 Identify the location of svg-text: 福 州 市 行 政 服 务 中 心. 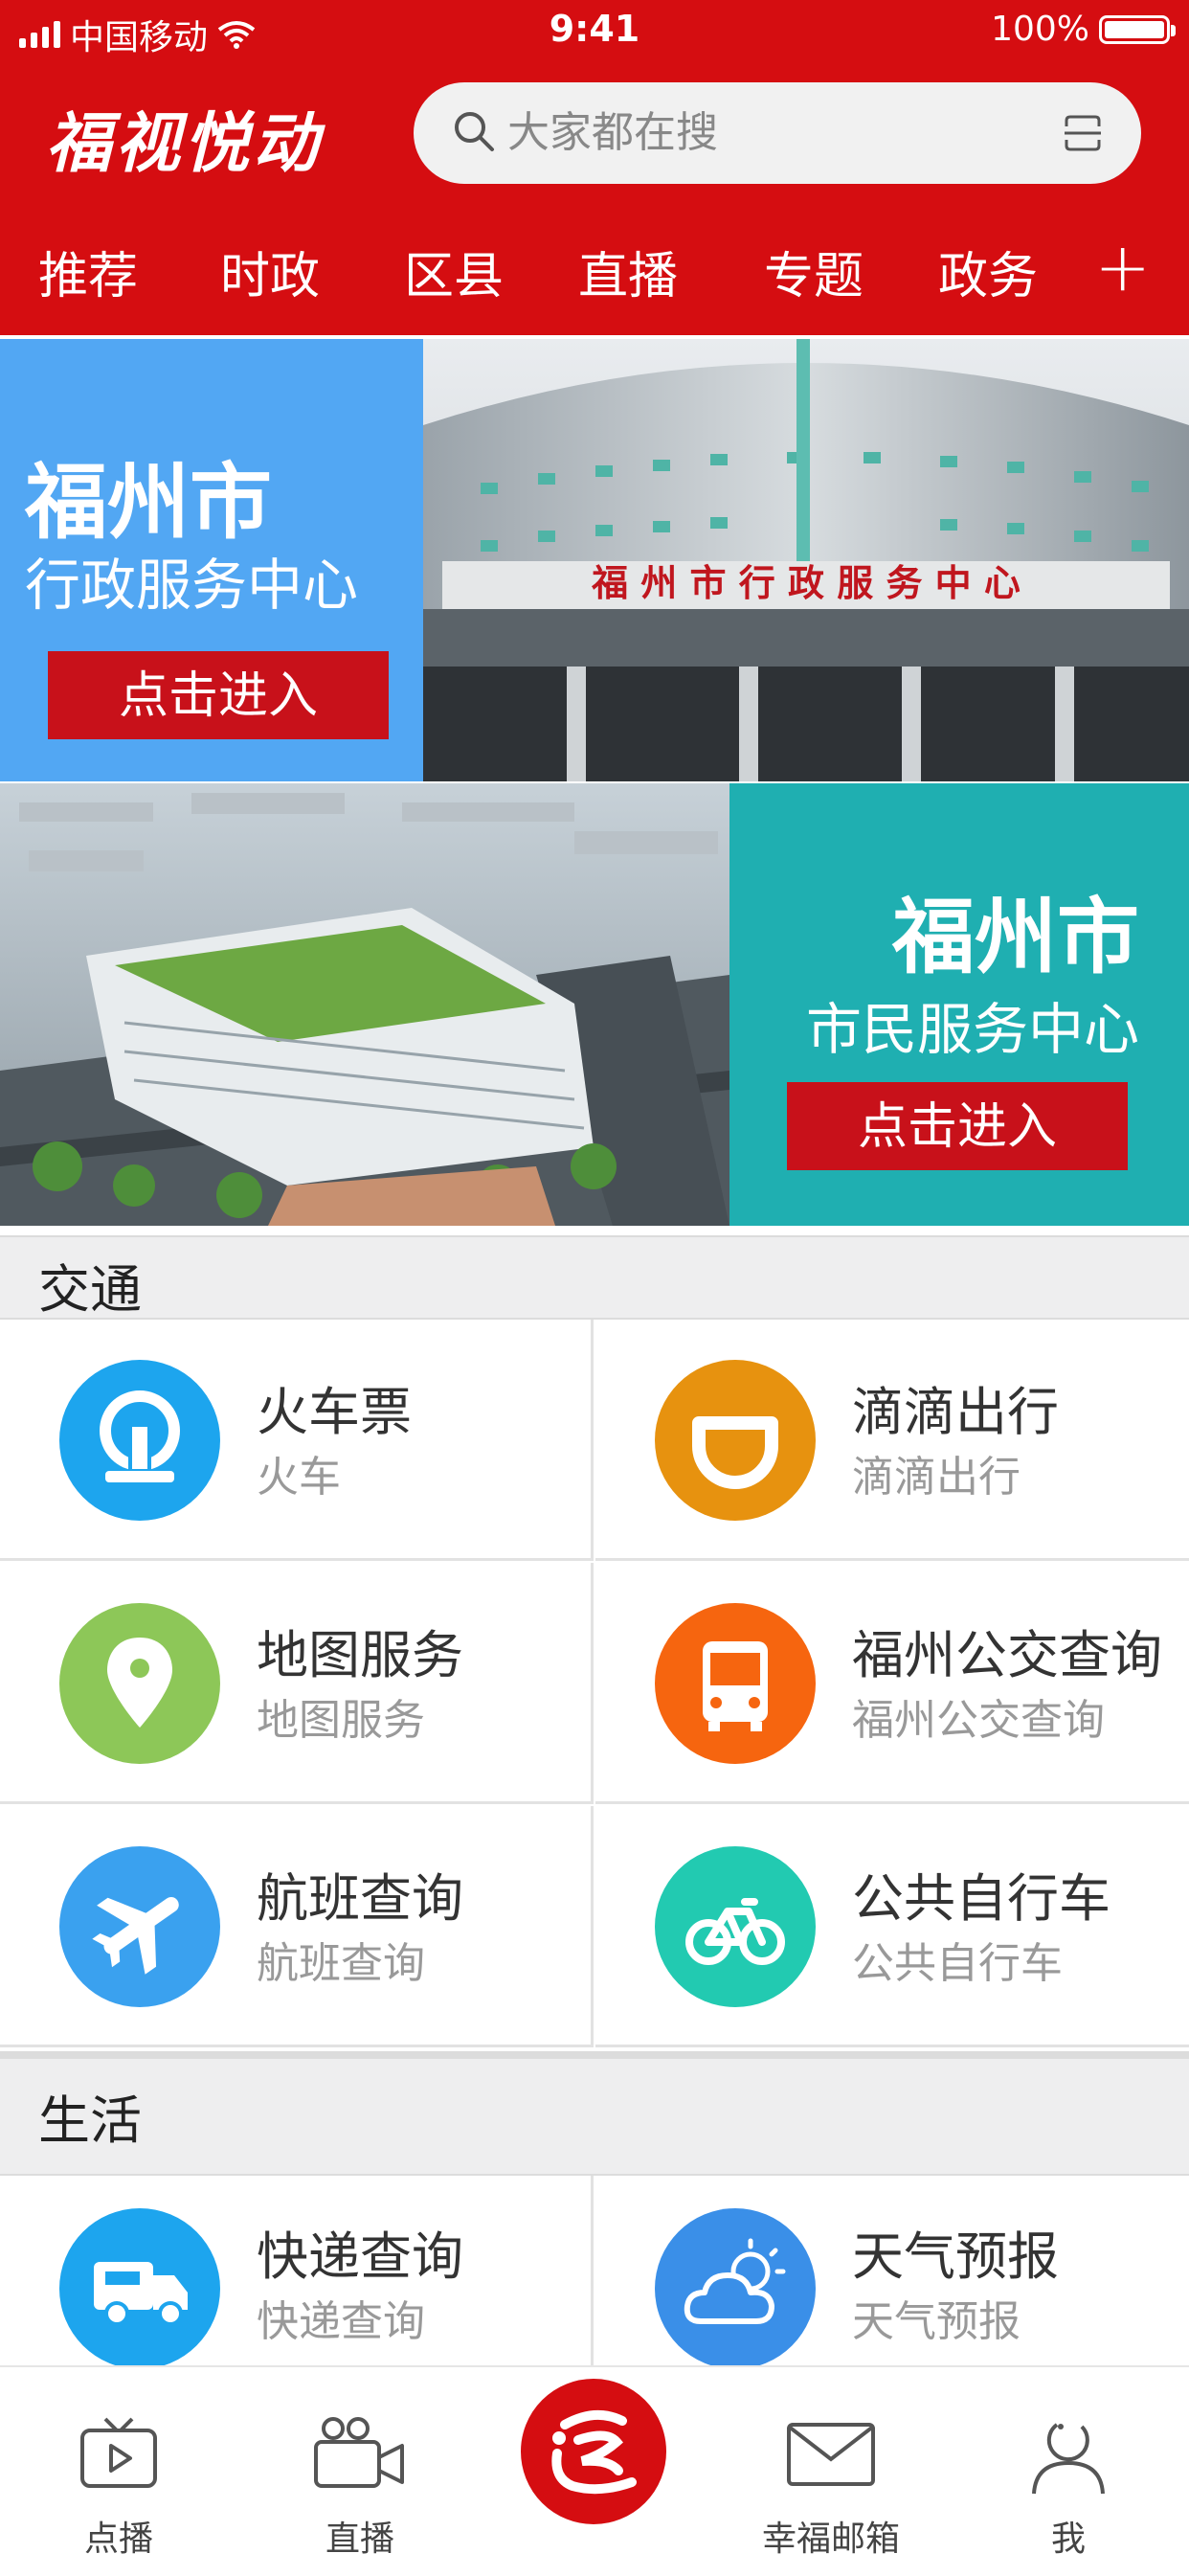
(806, 582).